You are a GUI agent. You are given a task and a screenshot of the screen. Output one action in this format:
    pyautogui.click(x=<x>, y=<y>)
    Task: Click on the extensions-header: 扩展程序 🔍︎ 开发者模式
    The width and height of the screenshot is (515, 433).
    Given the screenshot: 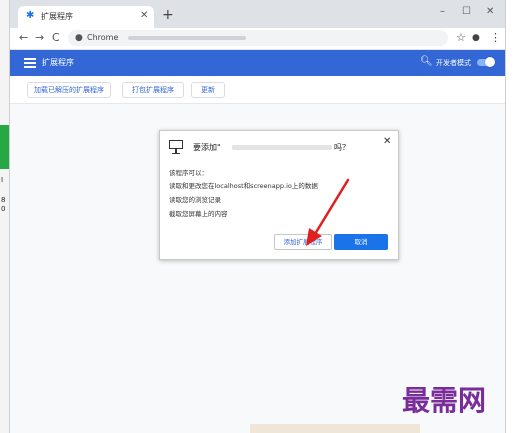 What is the action you would take?
    pyautogui.click(x=257, y=63)
    